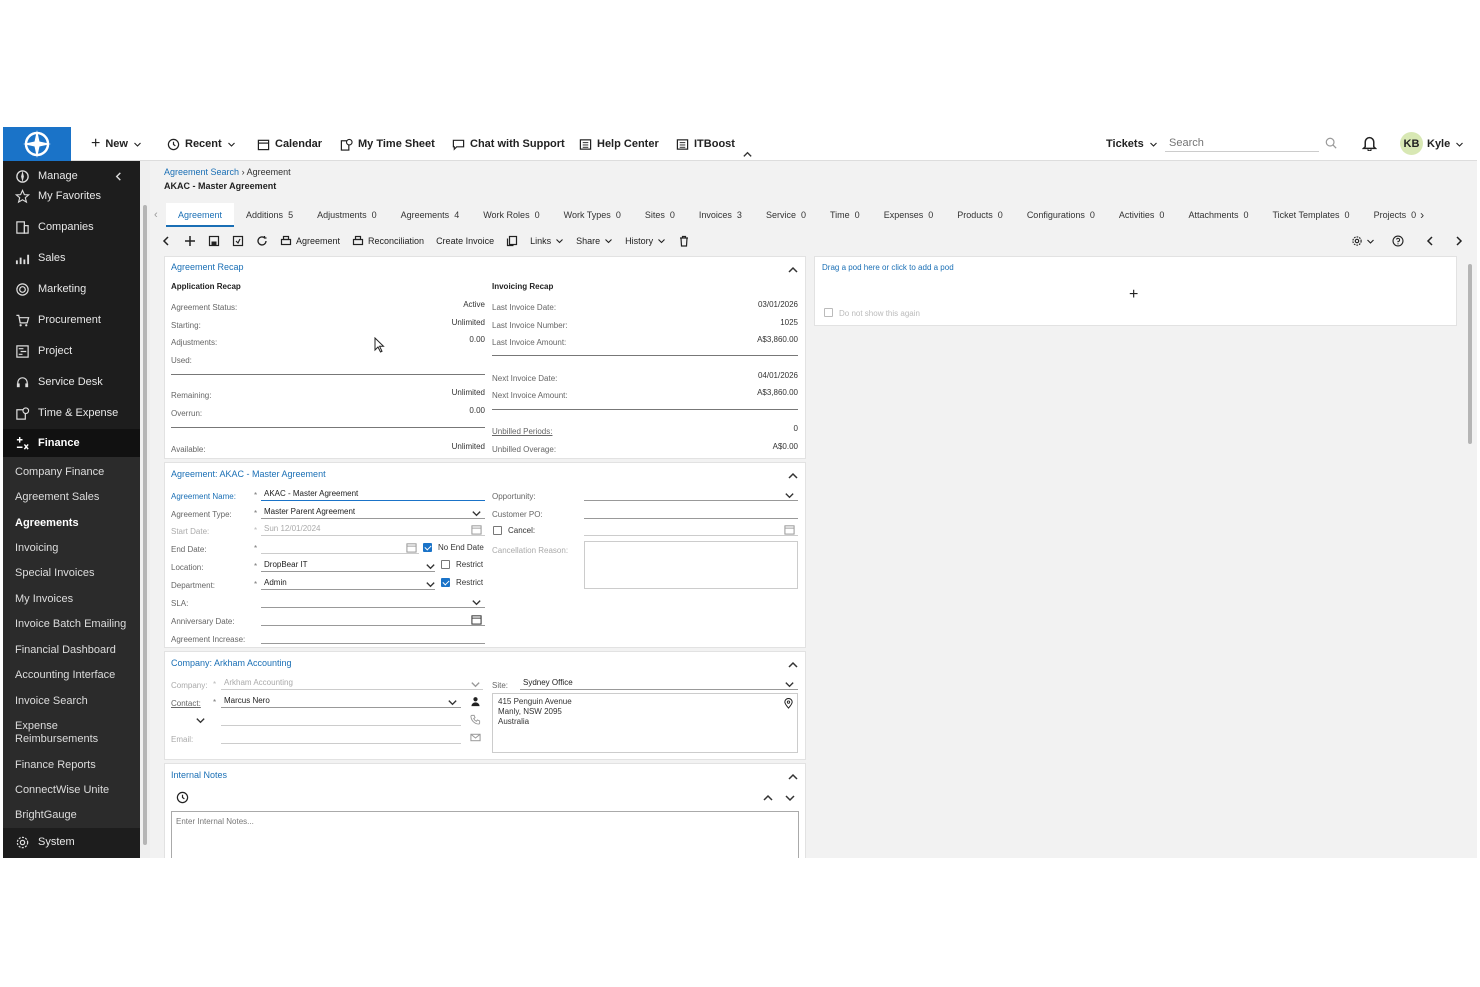 The width and height of the screenshot is (1480, 987). Describe the element at coordinates (684, 241) in the screenshot. I see `trash-icon` at that location.